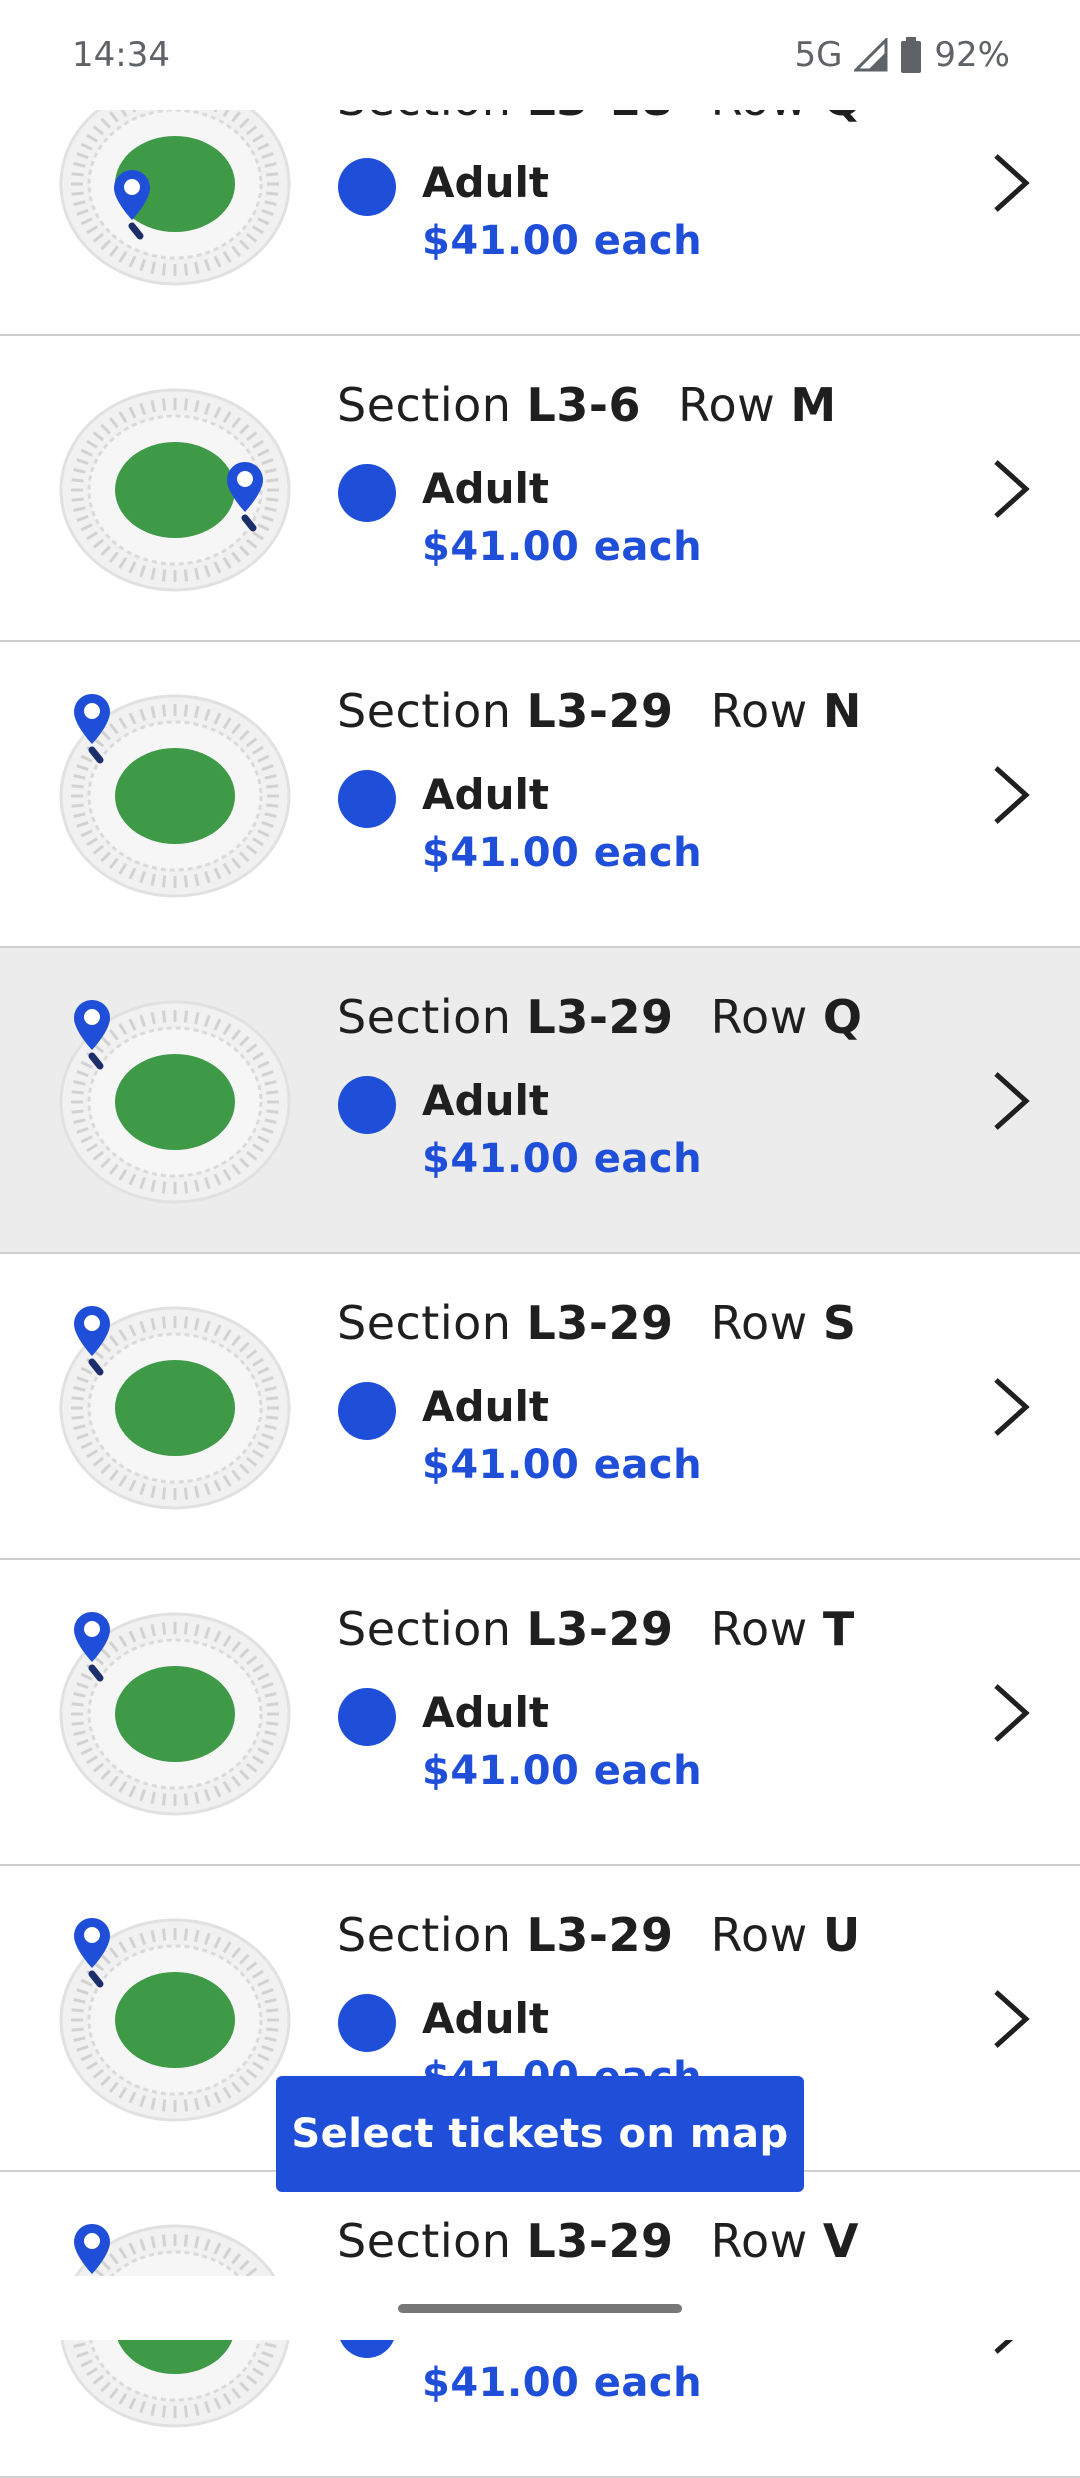  I want to click on row-value: T, so click(838, 1629).